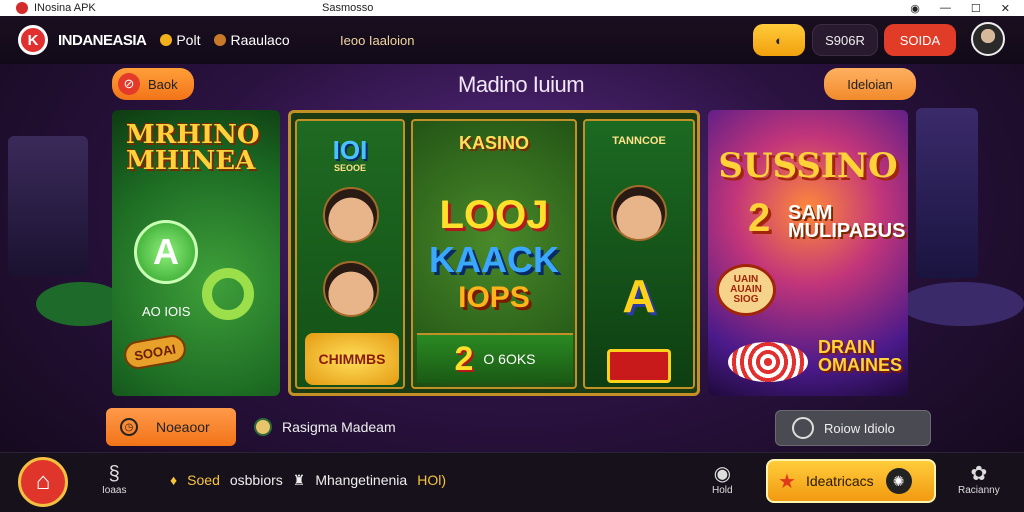  Describe the element at coordinates (759, 218) in the screenshot. I see `game-number: 2` at that location.